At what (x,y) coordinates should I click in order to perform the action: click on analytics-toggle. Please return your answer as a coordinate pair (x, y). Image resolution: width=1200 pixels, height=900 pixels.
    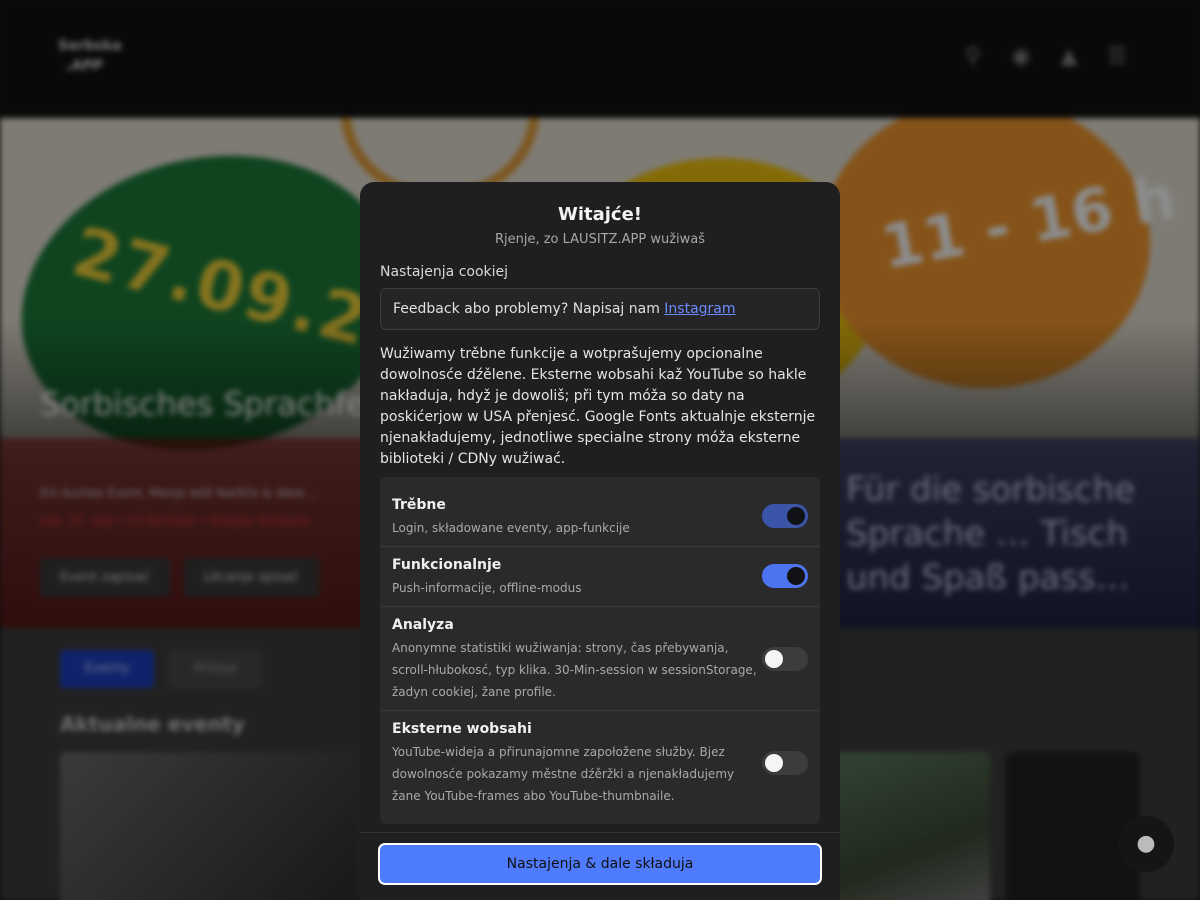
    Looking at the image, I should click on (785, 659).